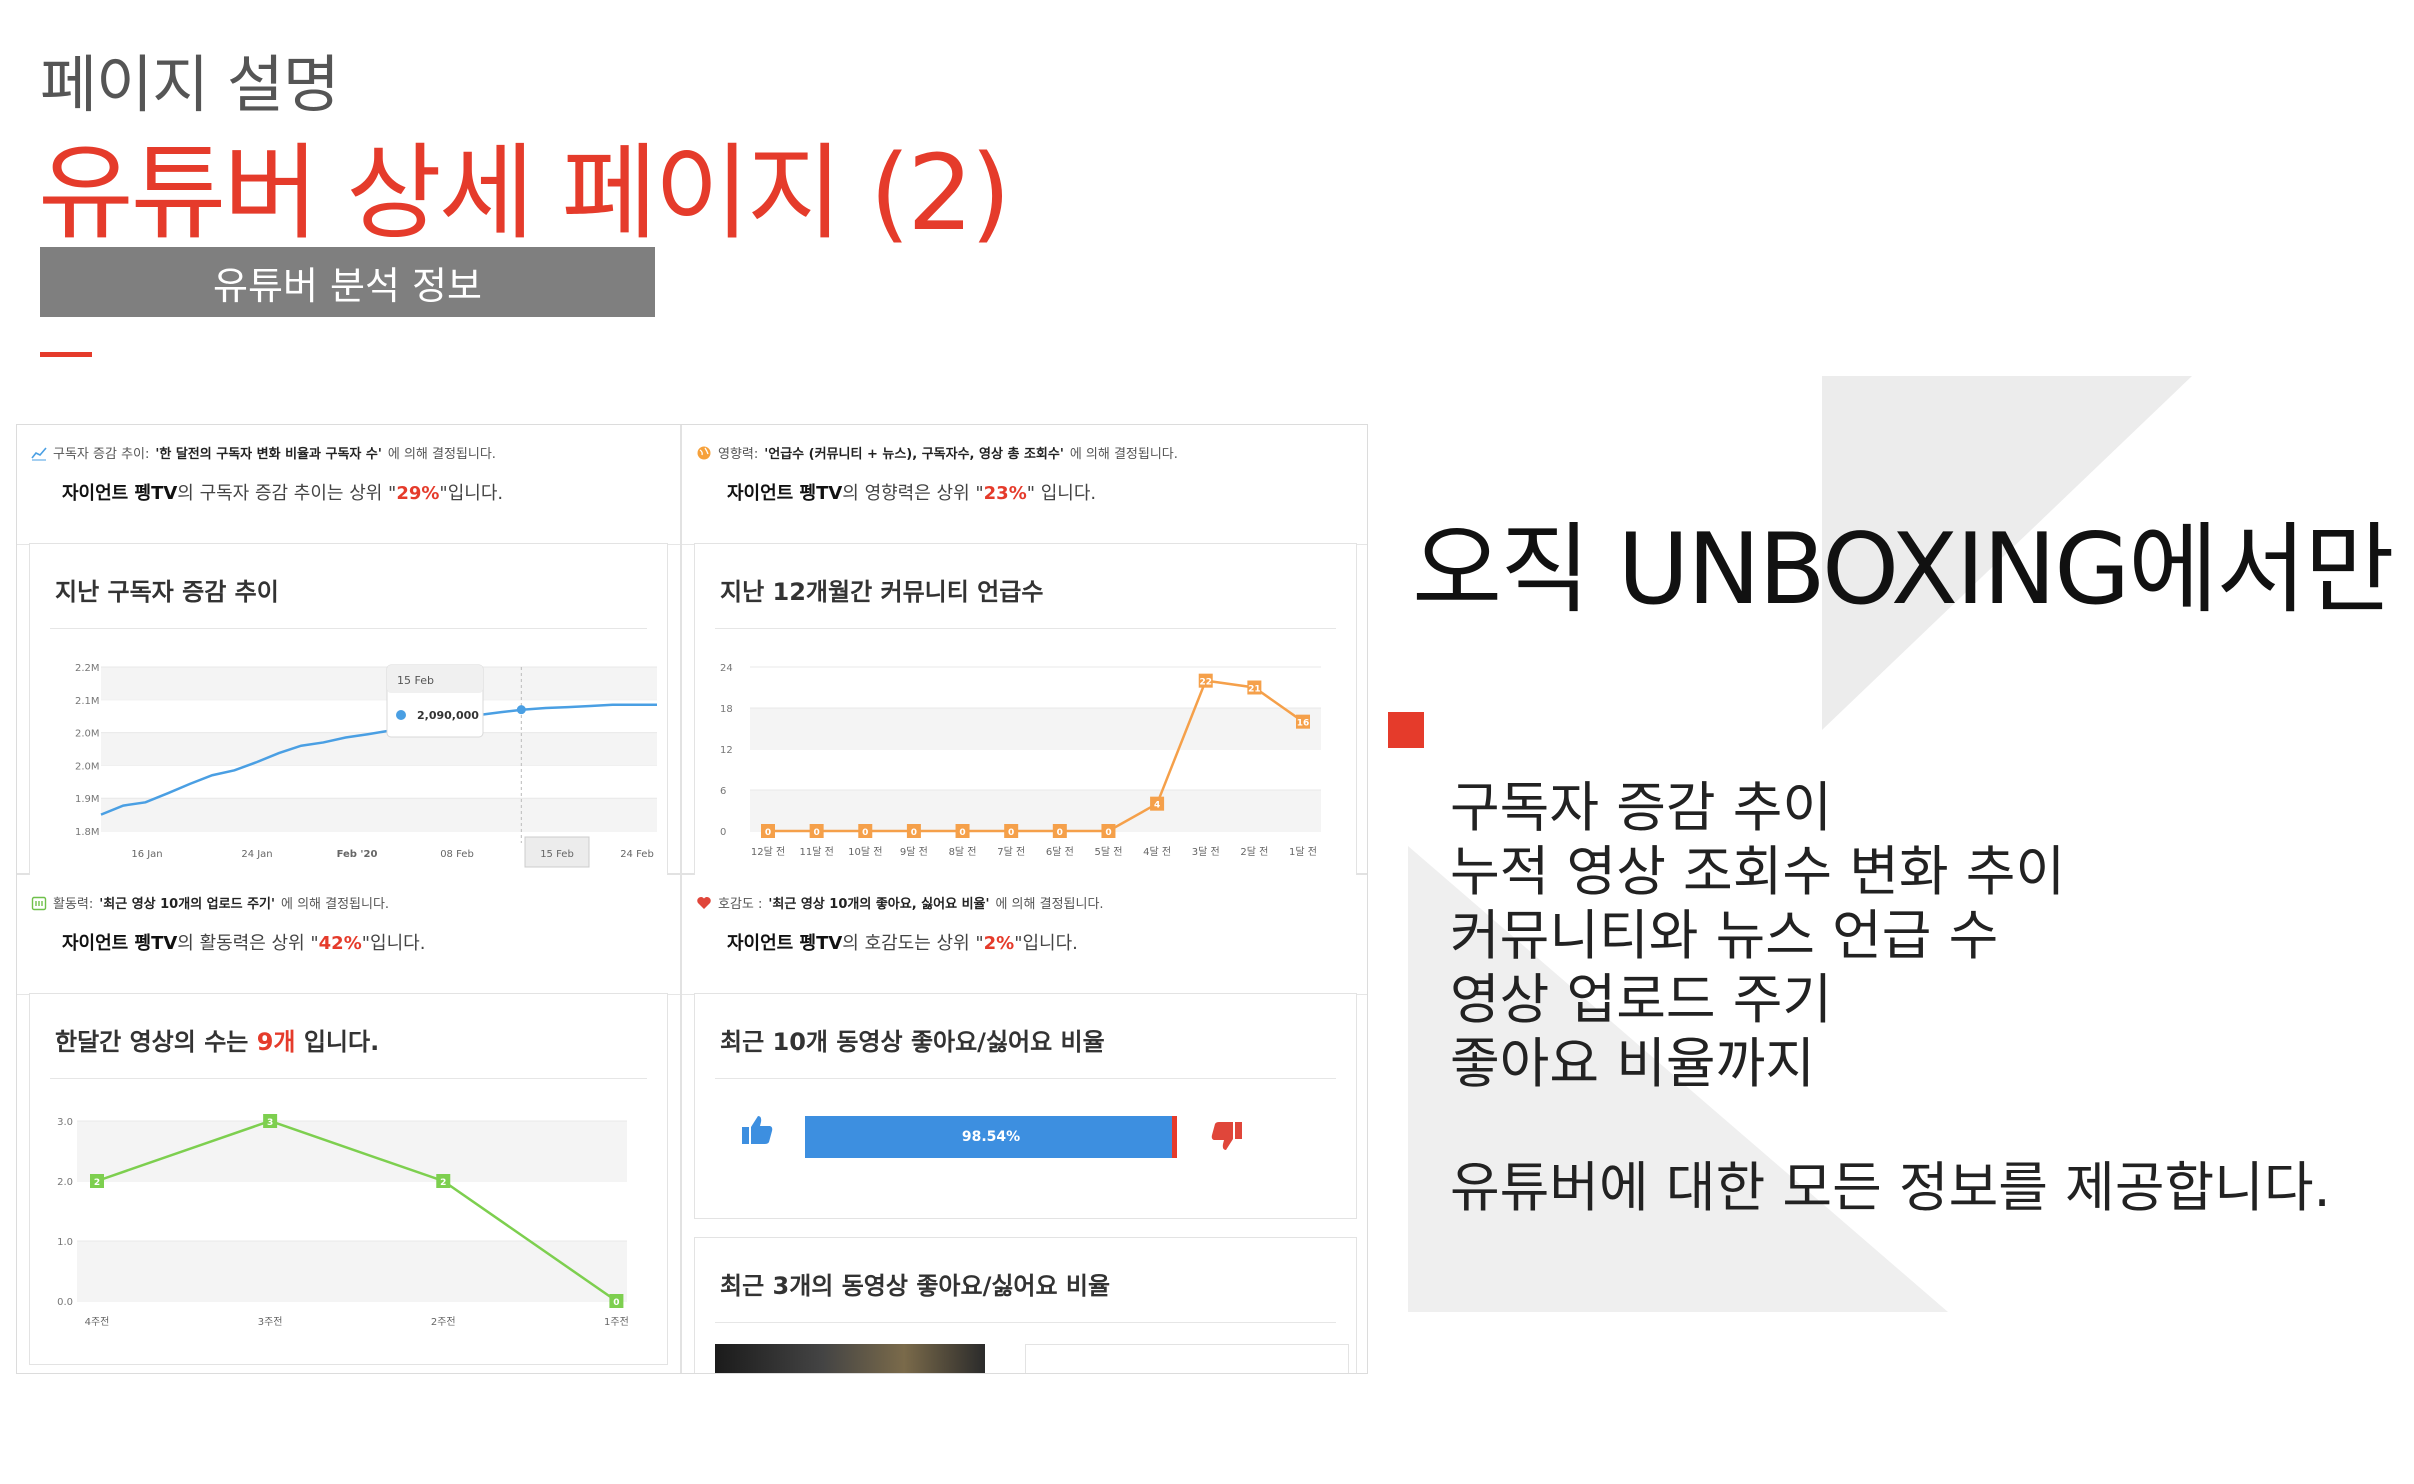 This screenshot has width=2414, height=1484. What do you see at coordinates (1025, 1305) in the screenshot?
I see `likability-card-2: 최근 3개의 동영상 좋아요/싫어요 비율` at bounding box center [1025, 1305].